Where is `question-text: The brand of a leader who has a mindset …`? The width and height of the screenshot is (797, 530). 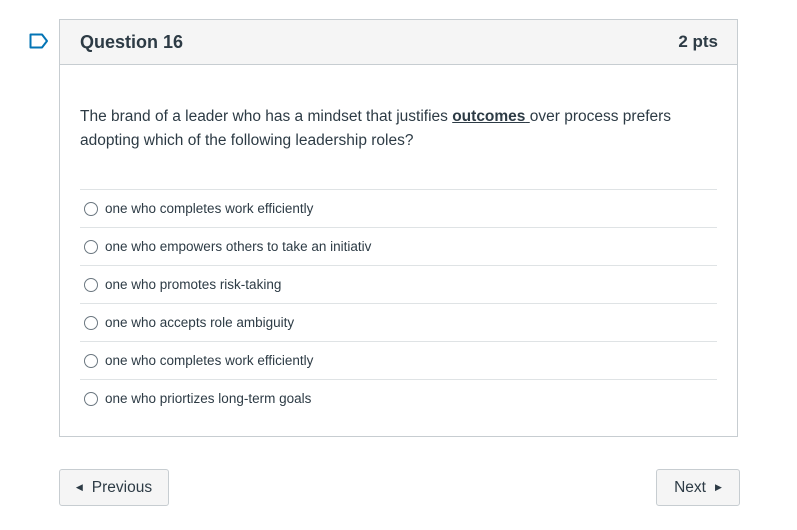 question-text: The brand of a leader who has a mindset … is located at coordinates (390, 129).